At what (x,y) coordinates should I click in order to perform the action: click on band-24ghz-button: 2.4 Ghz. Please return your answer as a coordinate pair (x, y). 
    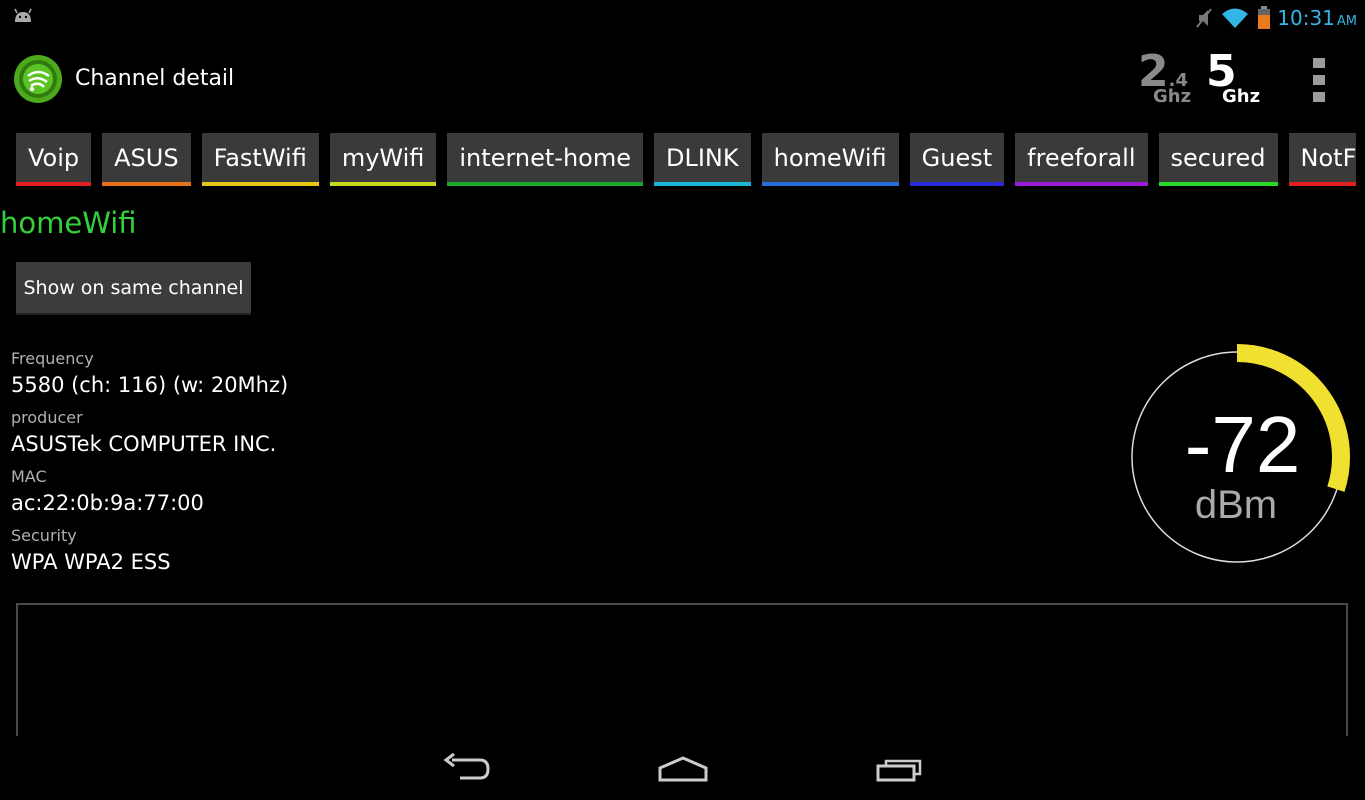
    Looking at the image, I should click on (1164, 78).